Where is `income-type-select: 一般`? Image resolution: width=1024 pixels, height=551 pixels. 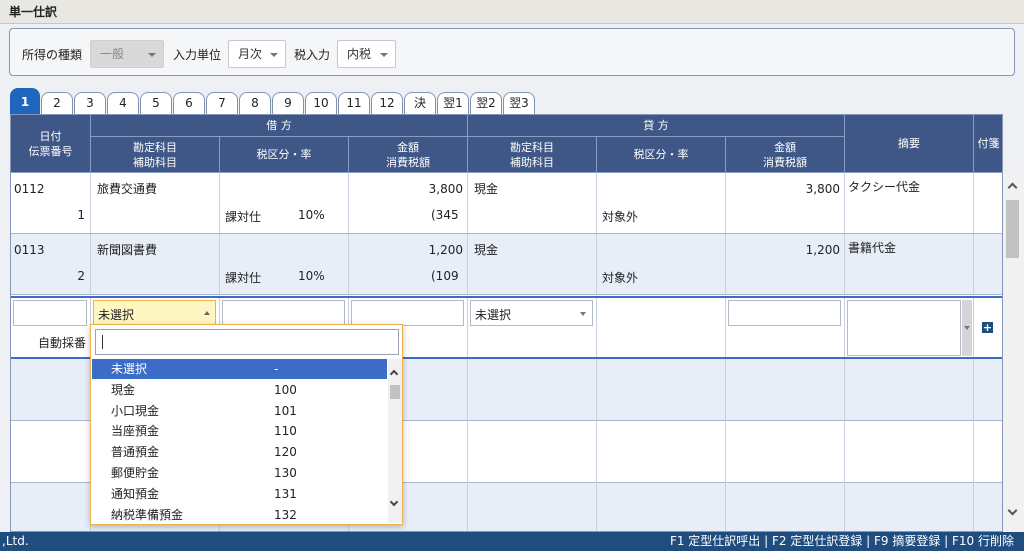 income-type-select: 一般 is located at coordinates (127, 54).